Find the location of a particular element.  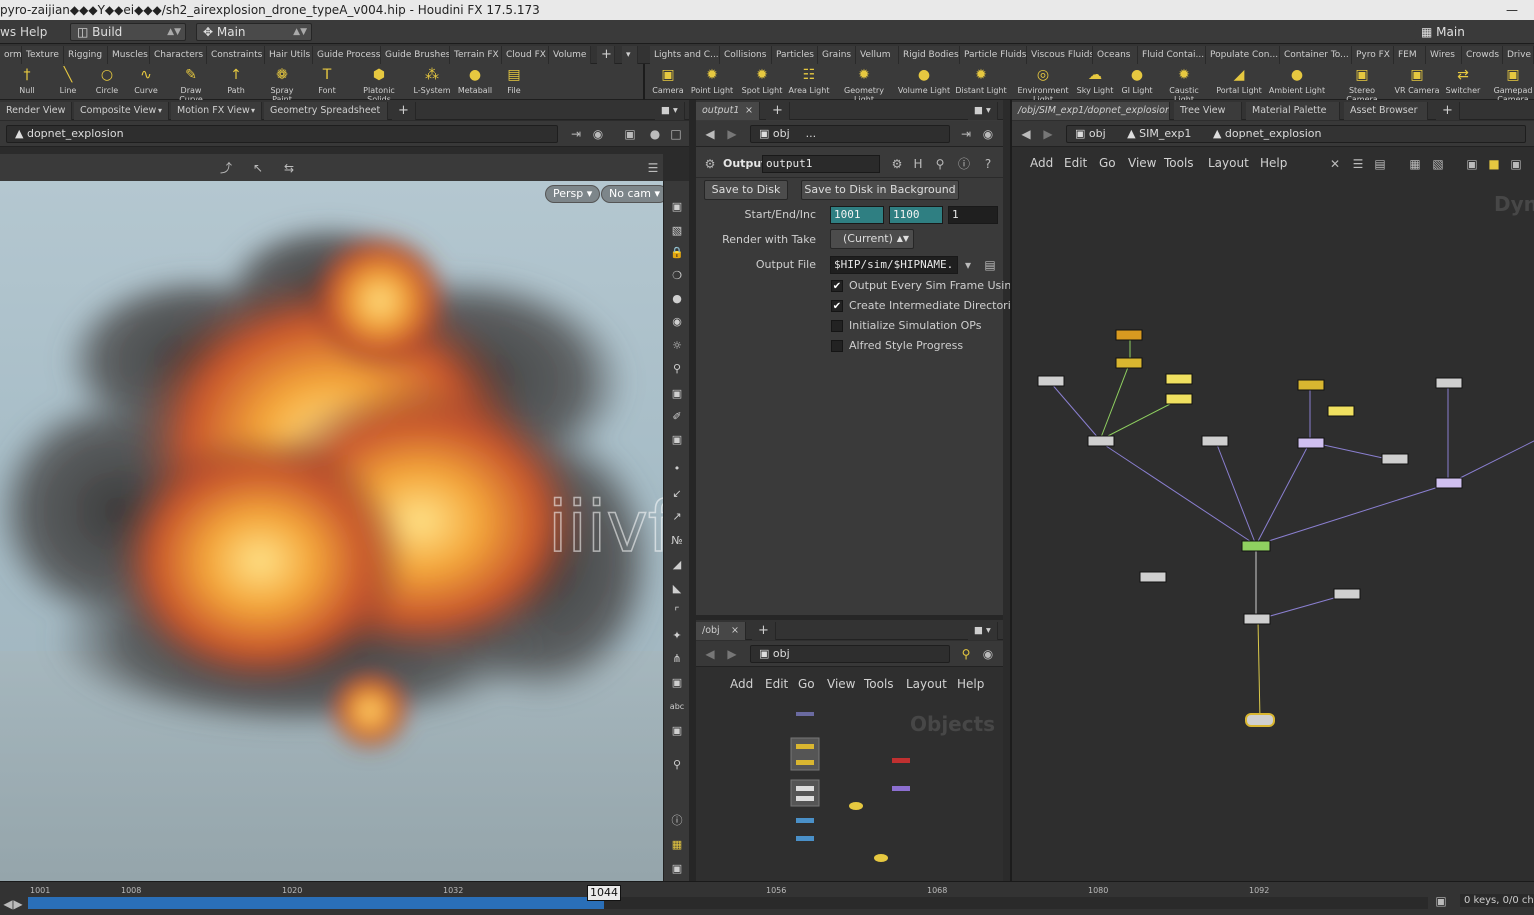

tool-camera: ▣ Camera is located at coordinates (668, 82).